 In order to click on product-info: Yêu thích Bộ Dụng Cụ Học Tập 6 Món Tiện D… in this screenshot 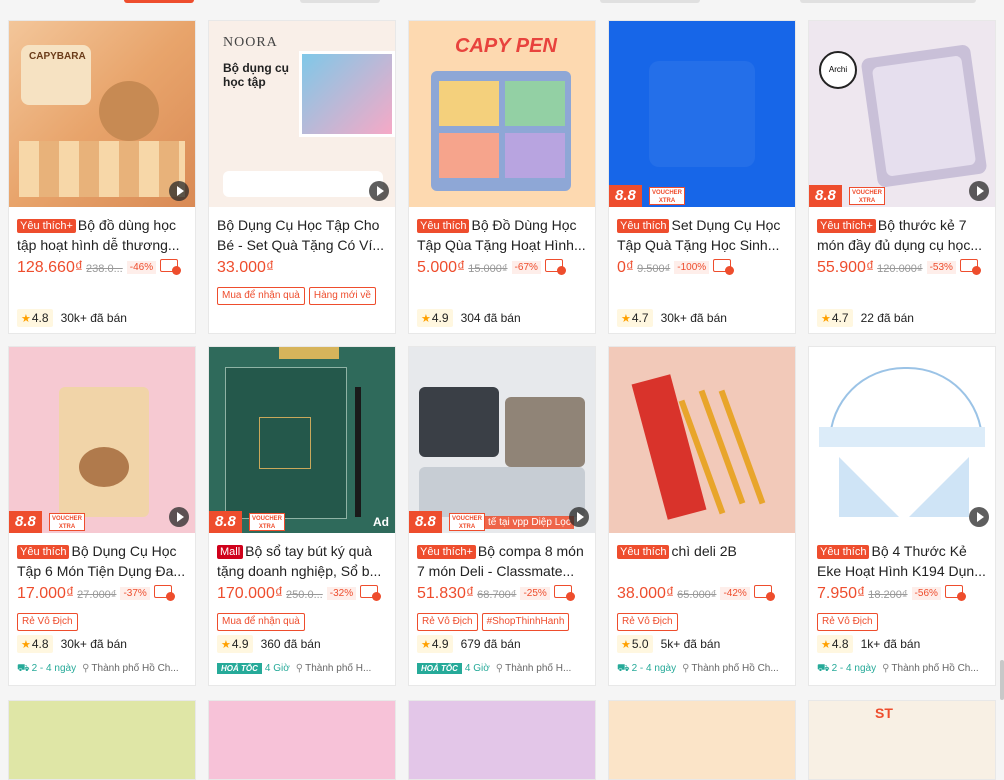, I will do `click(102, 609)`.